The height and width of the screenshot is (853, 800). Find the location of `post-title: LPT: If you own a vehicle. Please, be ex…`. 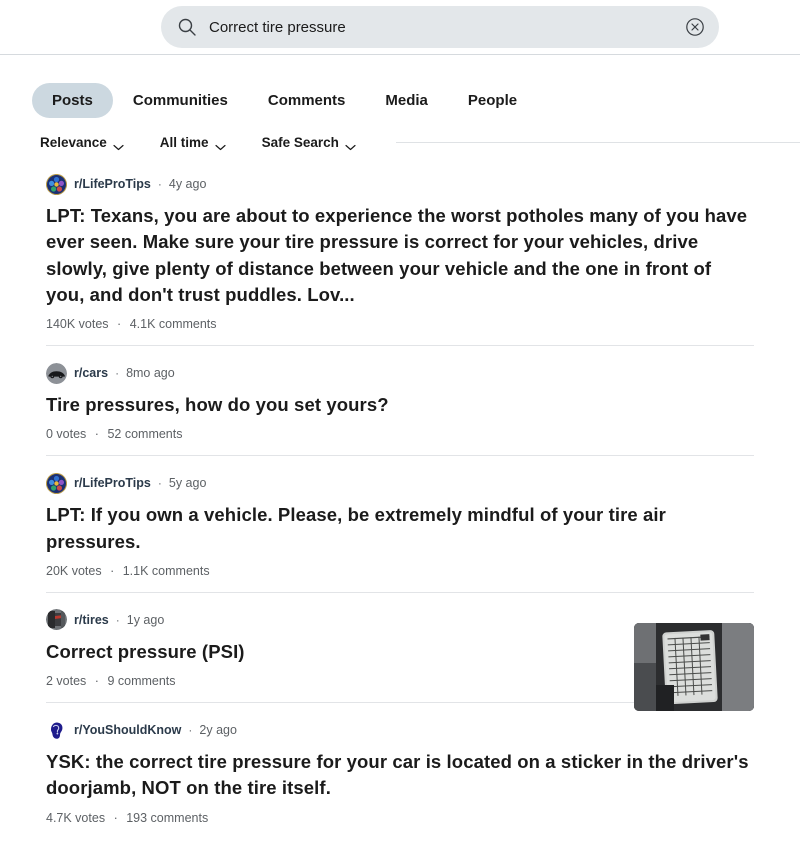

post-title: LPT: If you own a vehicle. Please, be ex… is located at coordinates (400, 528).